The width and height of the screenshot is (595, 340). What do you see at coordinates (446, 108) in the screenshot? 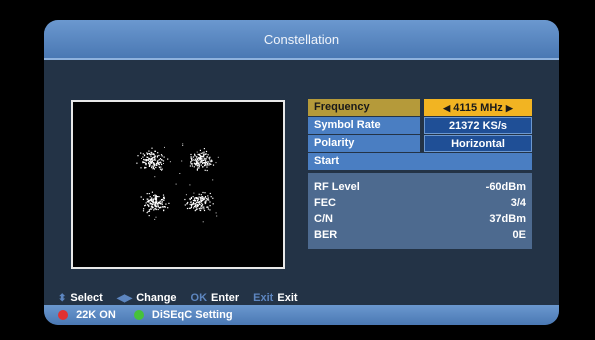
I see `left-arrow-icon: ◀` at bounding box center [446, 108].